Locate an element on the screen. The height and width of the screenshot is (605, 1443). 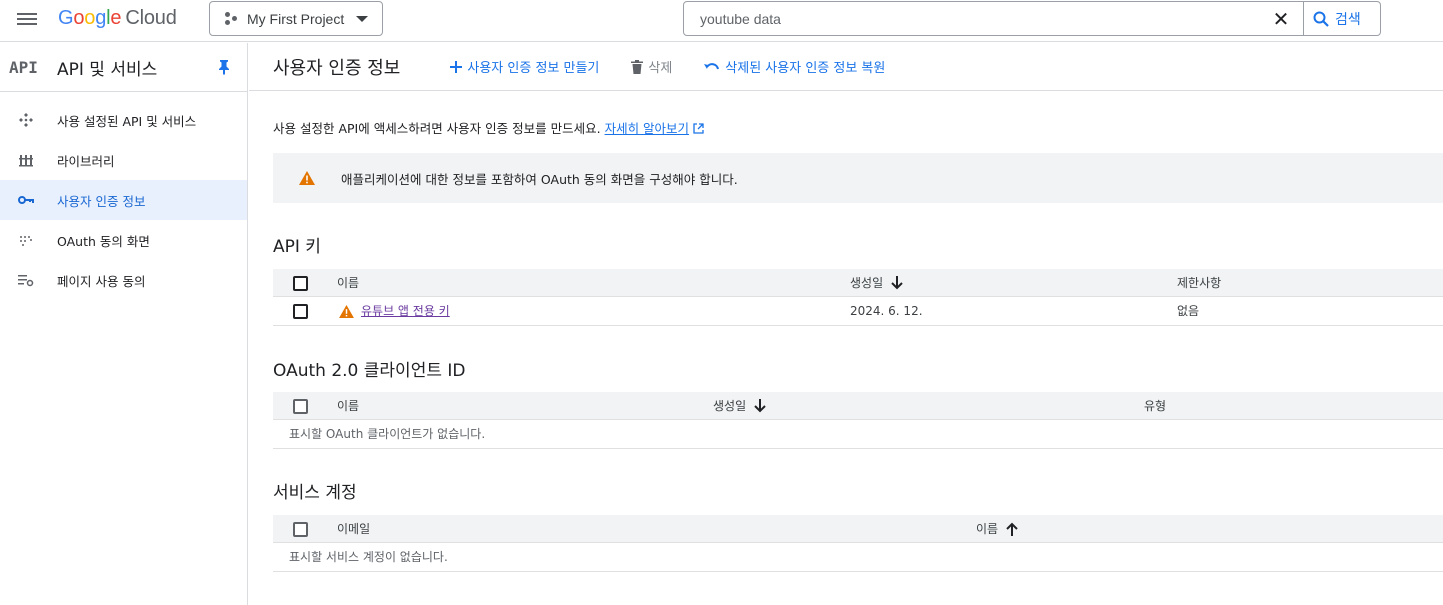
sidebar-item-enabled-apis: 사용 설정된 API 및 서비스 is located at coordinates (123, 120).